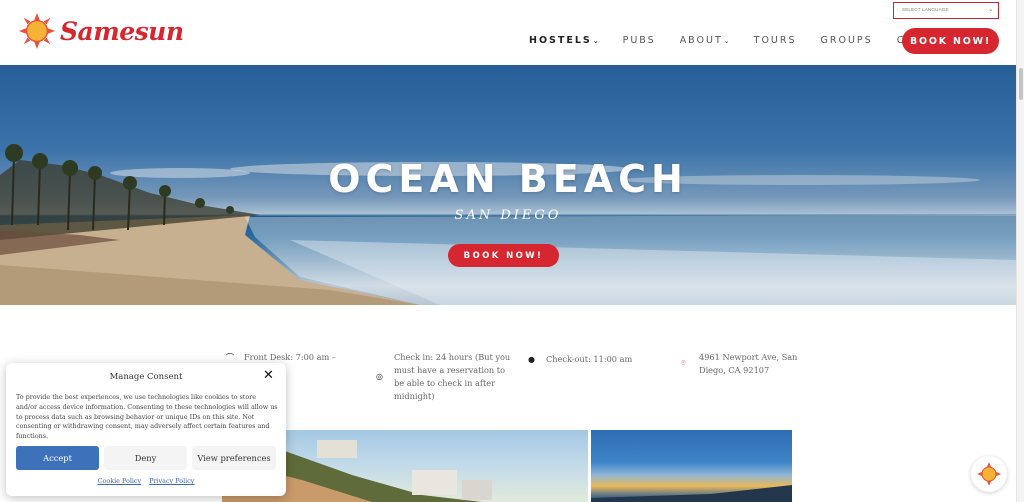 This screenshot has height=502, width=1024. Describe the element at coordinates (508, 179) in the screenshot. I see `hero-title: OCEAN BEACH` at that location.